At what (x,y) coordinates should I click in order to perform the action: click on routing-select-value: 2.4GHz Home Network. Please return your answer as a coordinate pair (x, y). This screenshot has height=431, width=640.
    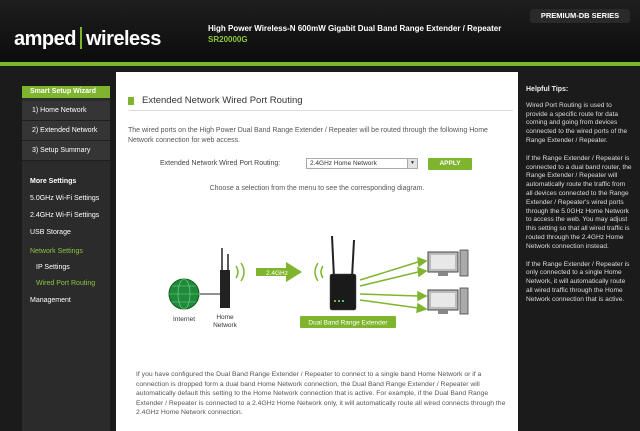
    Looking at the image, I should click on (343, 163).